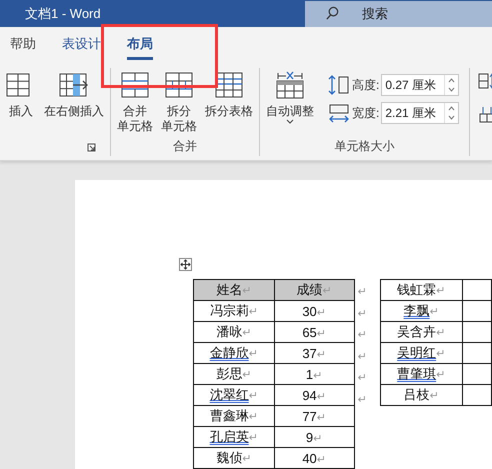  I want to click on distribute-rows-icon, so click(485, 115).